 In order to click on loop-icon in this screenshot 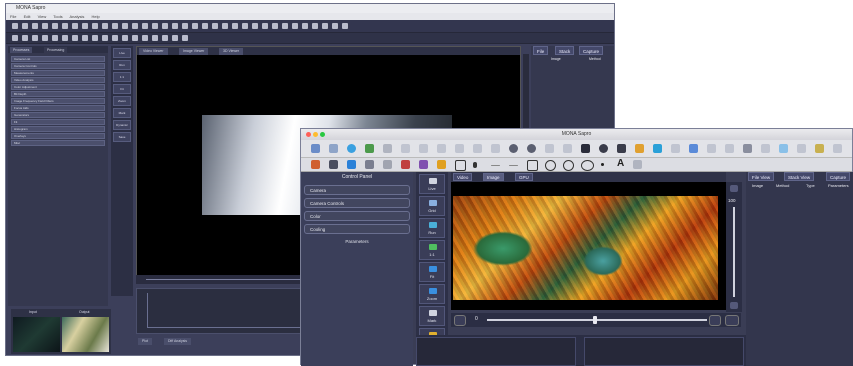, I will do `click(715, 320)`.